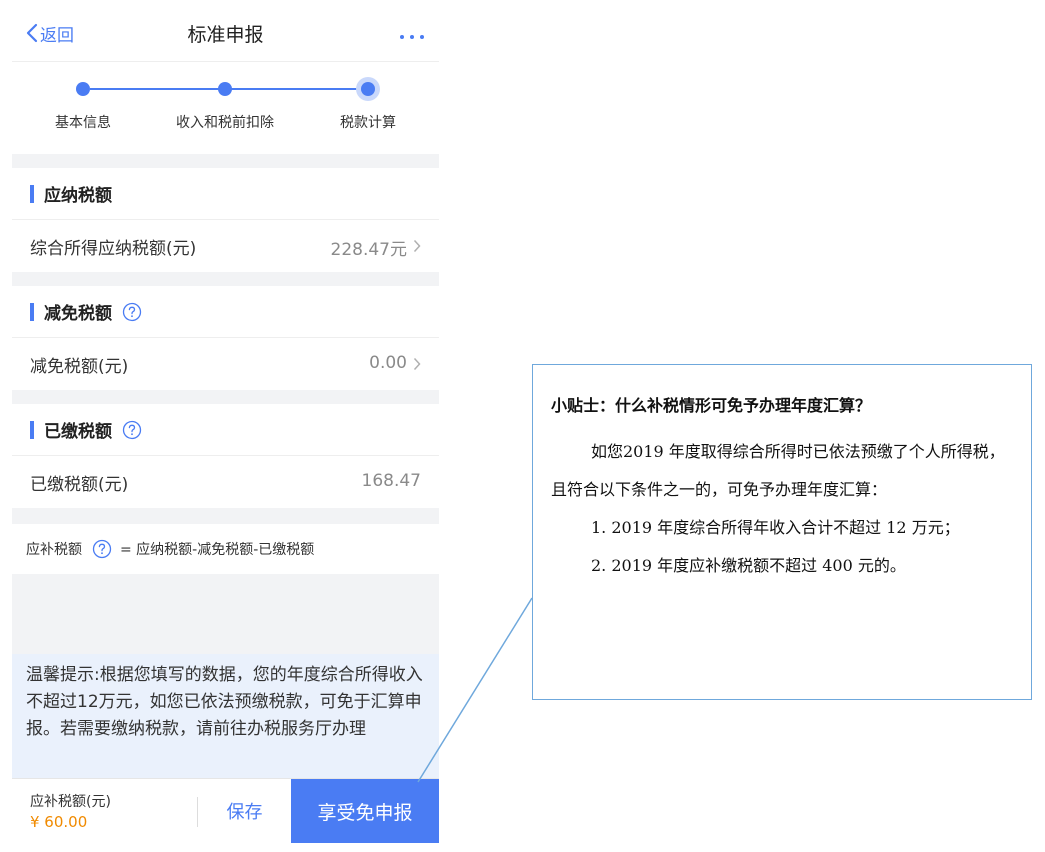 The width and height of the screenshot is (1045, 852). What do you see at coordinates (711, 405) in the screenshot?
I see `callout-title: 小贴士：什么补税情形可免予办理年度汇算？` at bounding box center [711, 405].